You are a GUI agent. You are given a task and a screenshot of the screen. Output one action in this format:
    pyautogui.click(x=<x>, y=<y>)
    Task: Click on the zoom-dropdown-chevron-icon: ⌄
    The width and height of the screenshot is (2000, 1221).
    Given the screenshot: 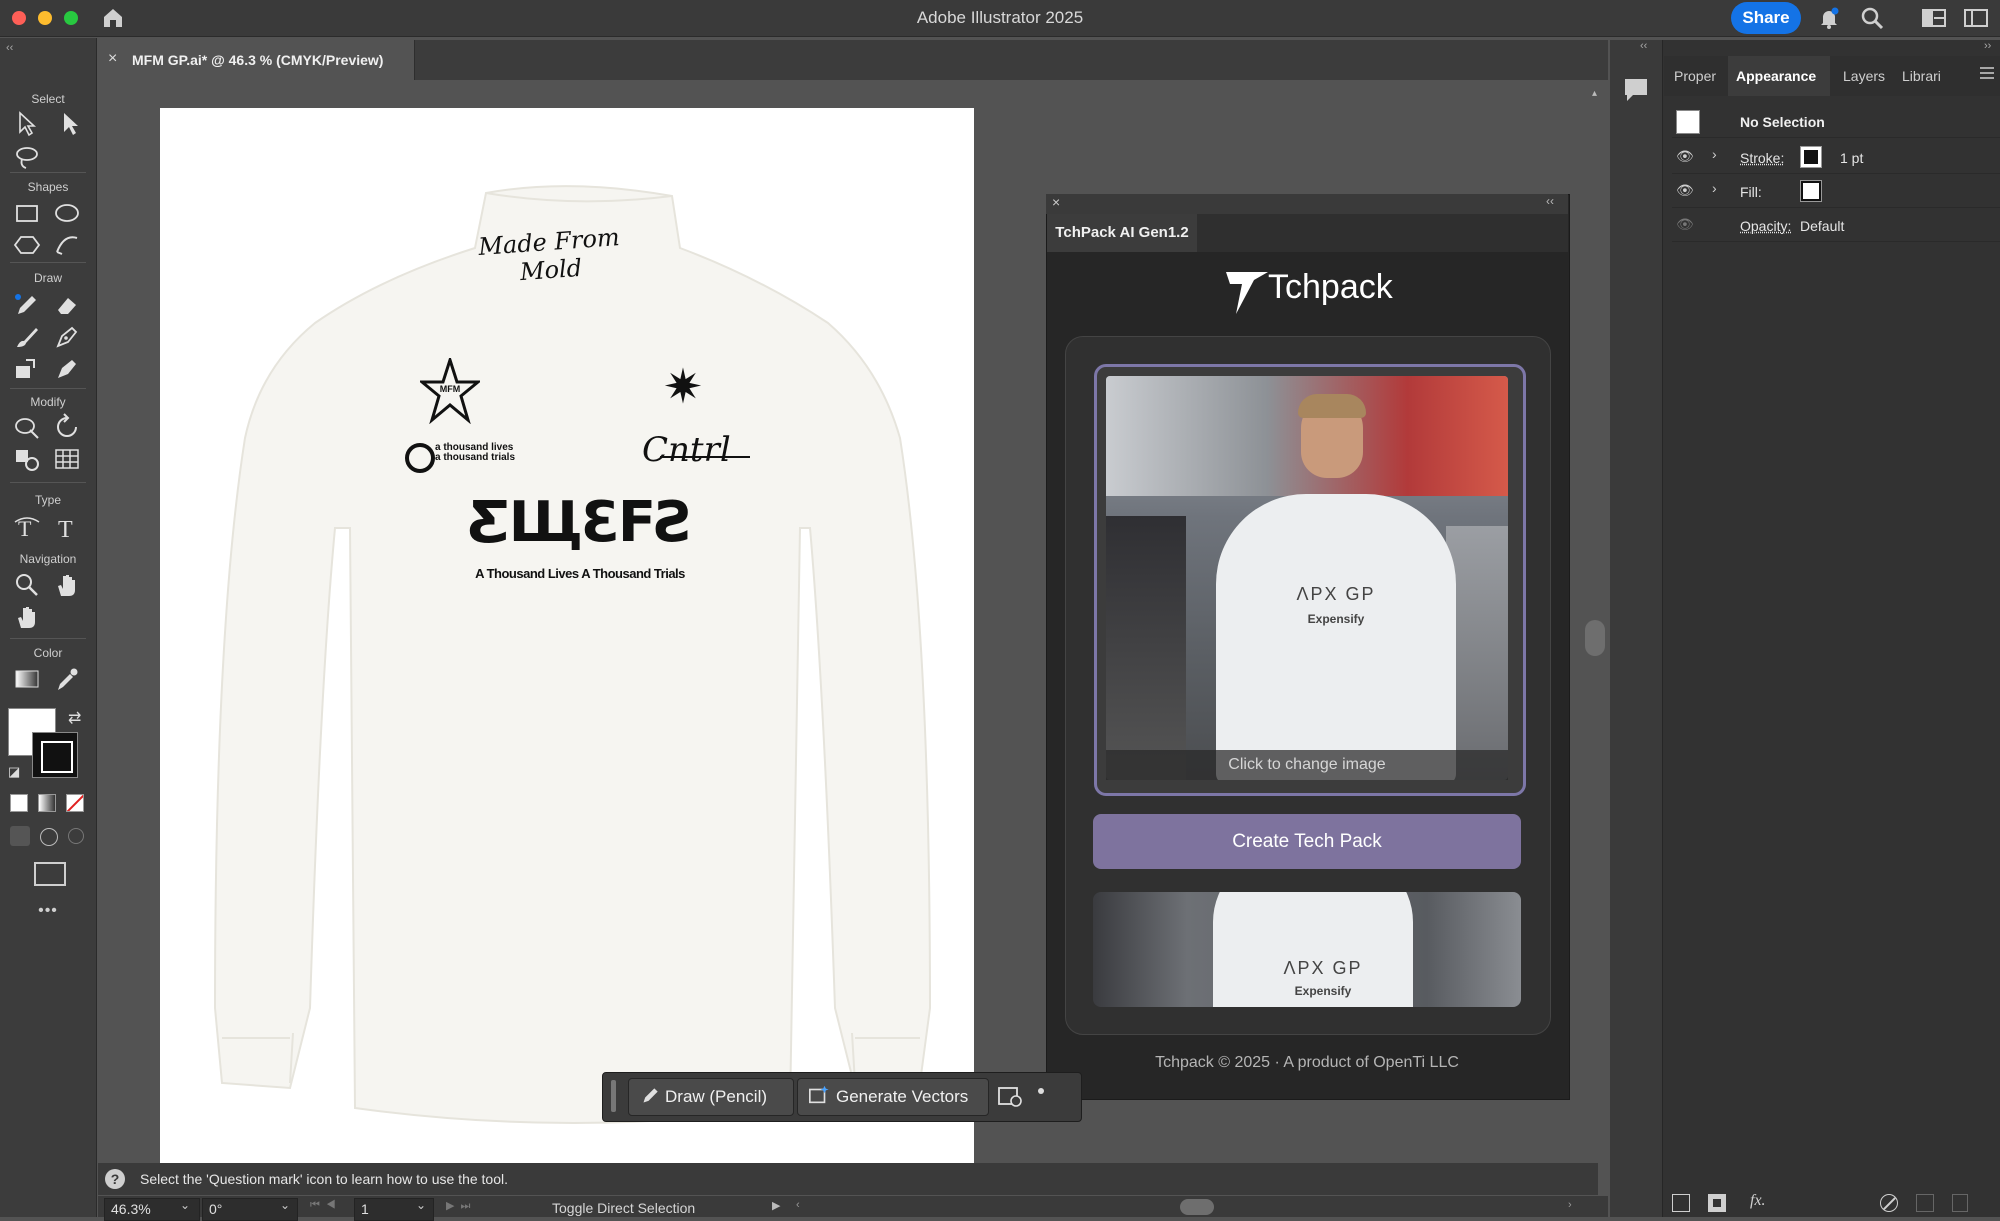 What is the action you would take?
    pyautogui.click(x=185, y=1205)
    